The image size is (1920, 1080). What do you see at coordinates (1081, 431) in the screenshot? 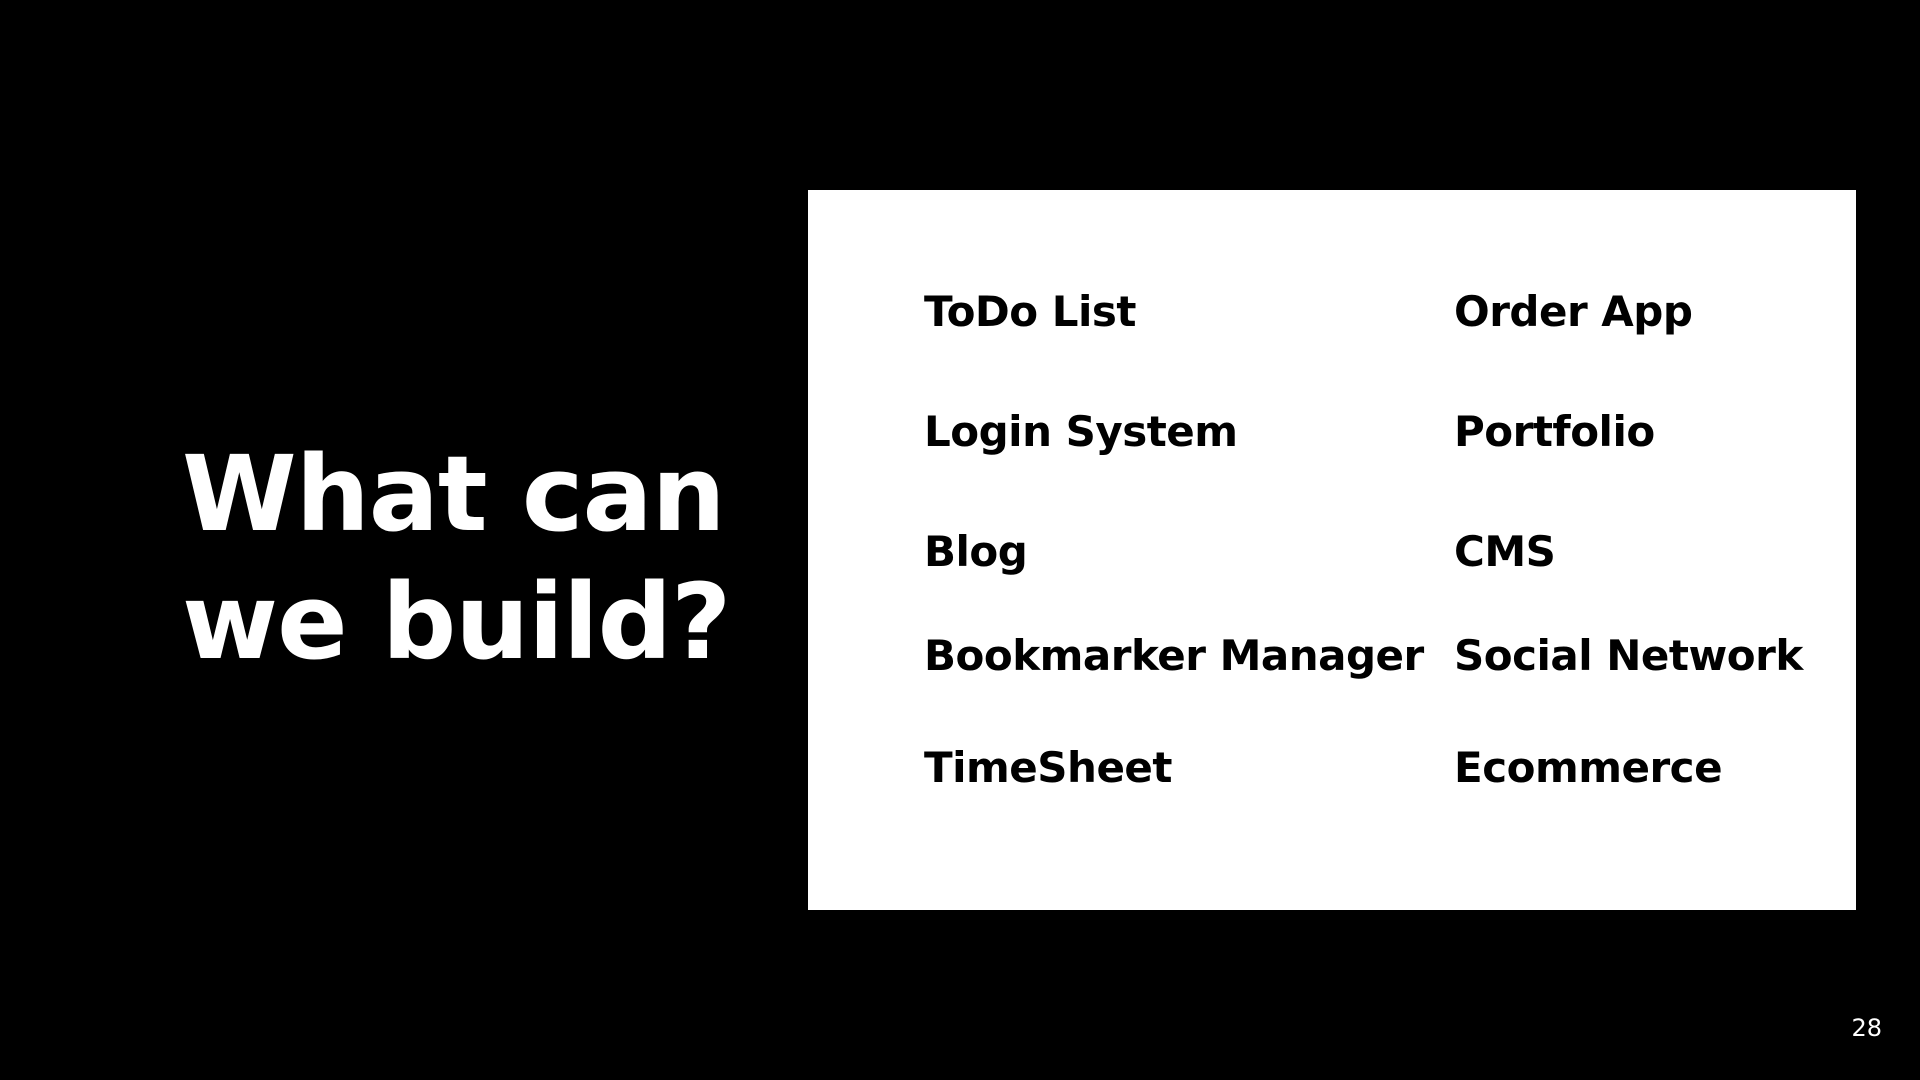
I see `project-item-login-system: Login System` at bounding box center [1081, 431].